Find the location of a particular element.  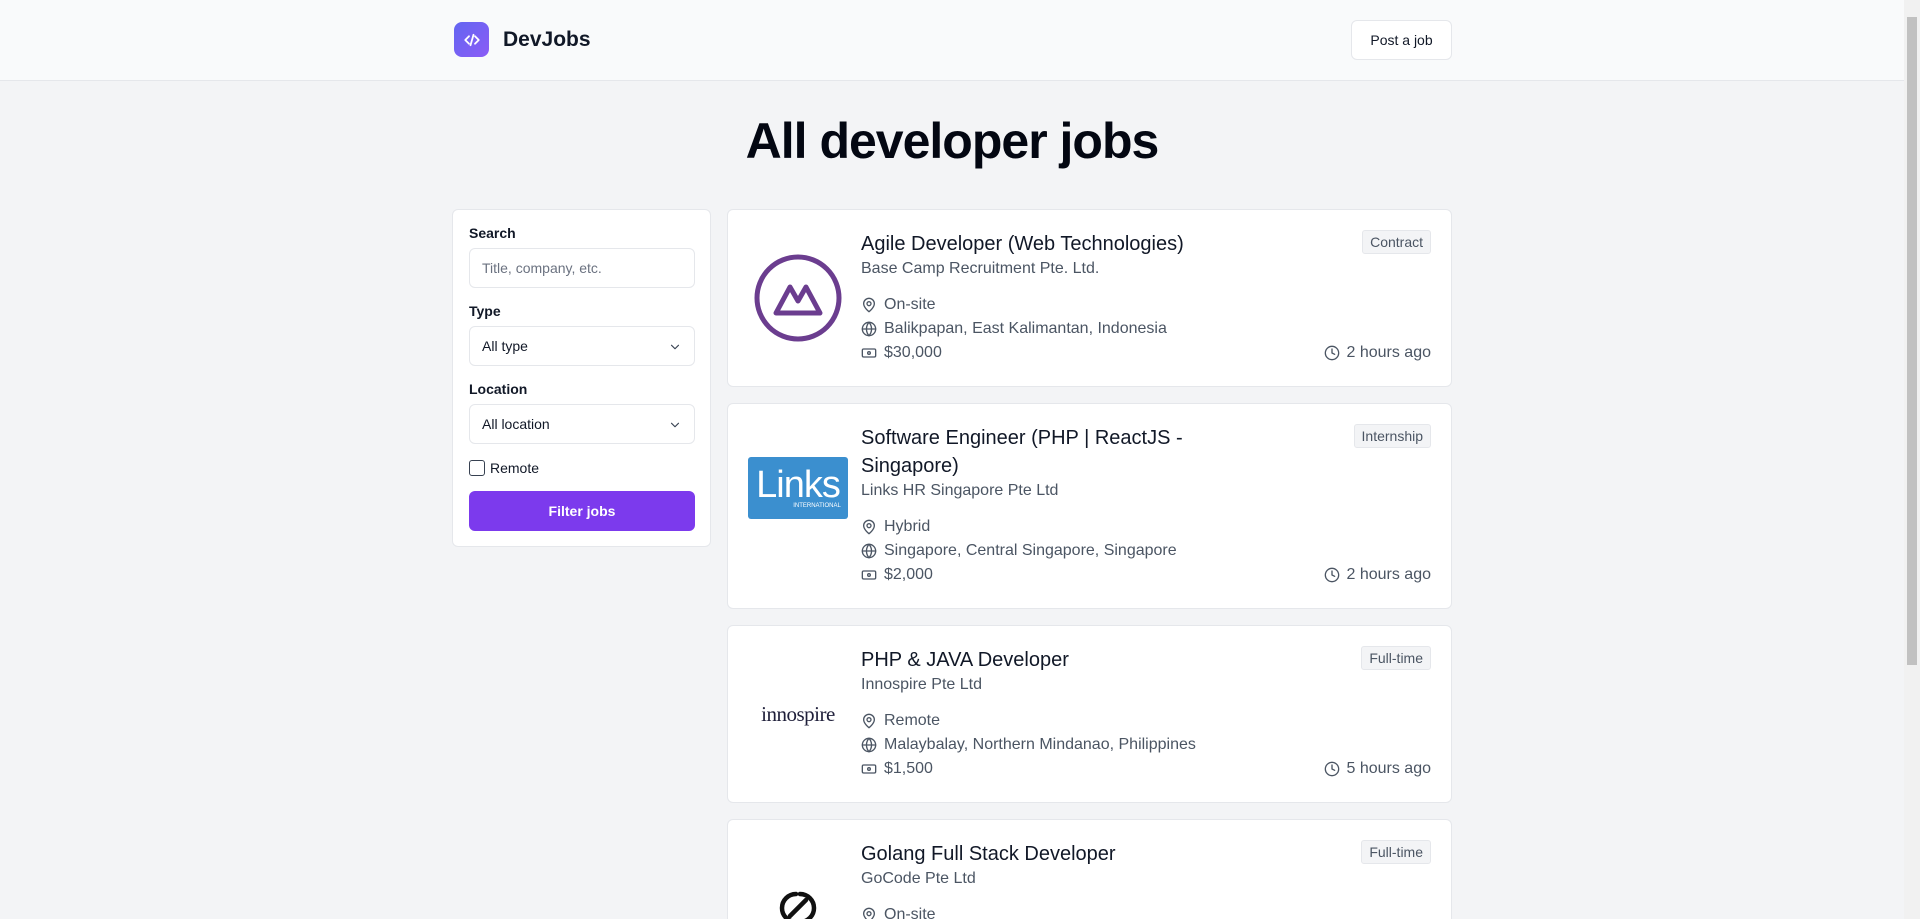

company-name: GoCode Pte Ltd is located at coordinates (918, 878).